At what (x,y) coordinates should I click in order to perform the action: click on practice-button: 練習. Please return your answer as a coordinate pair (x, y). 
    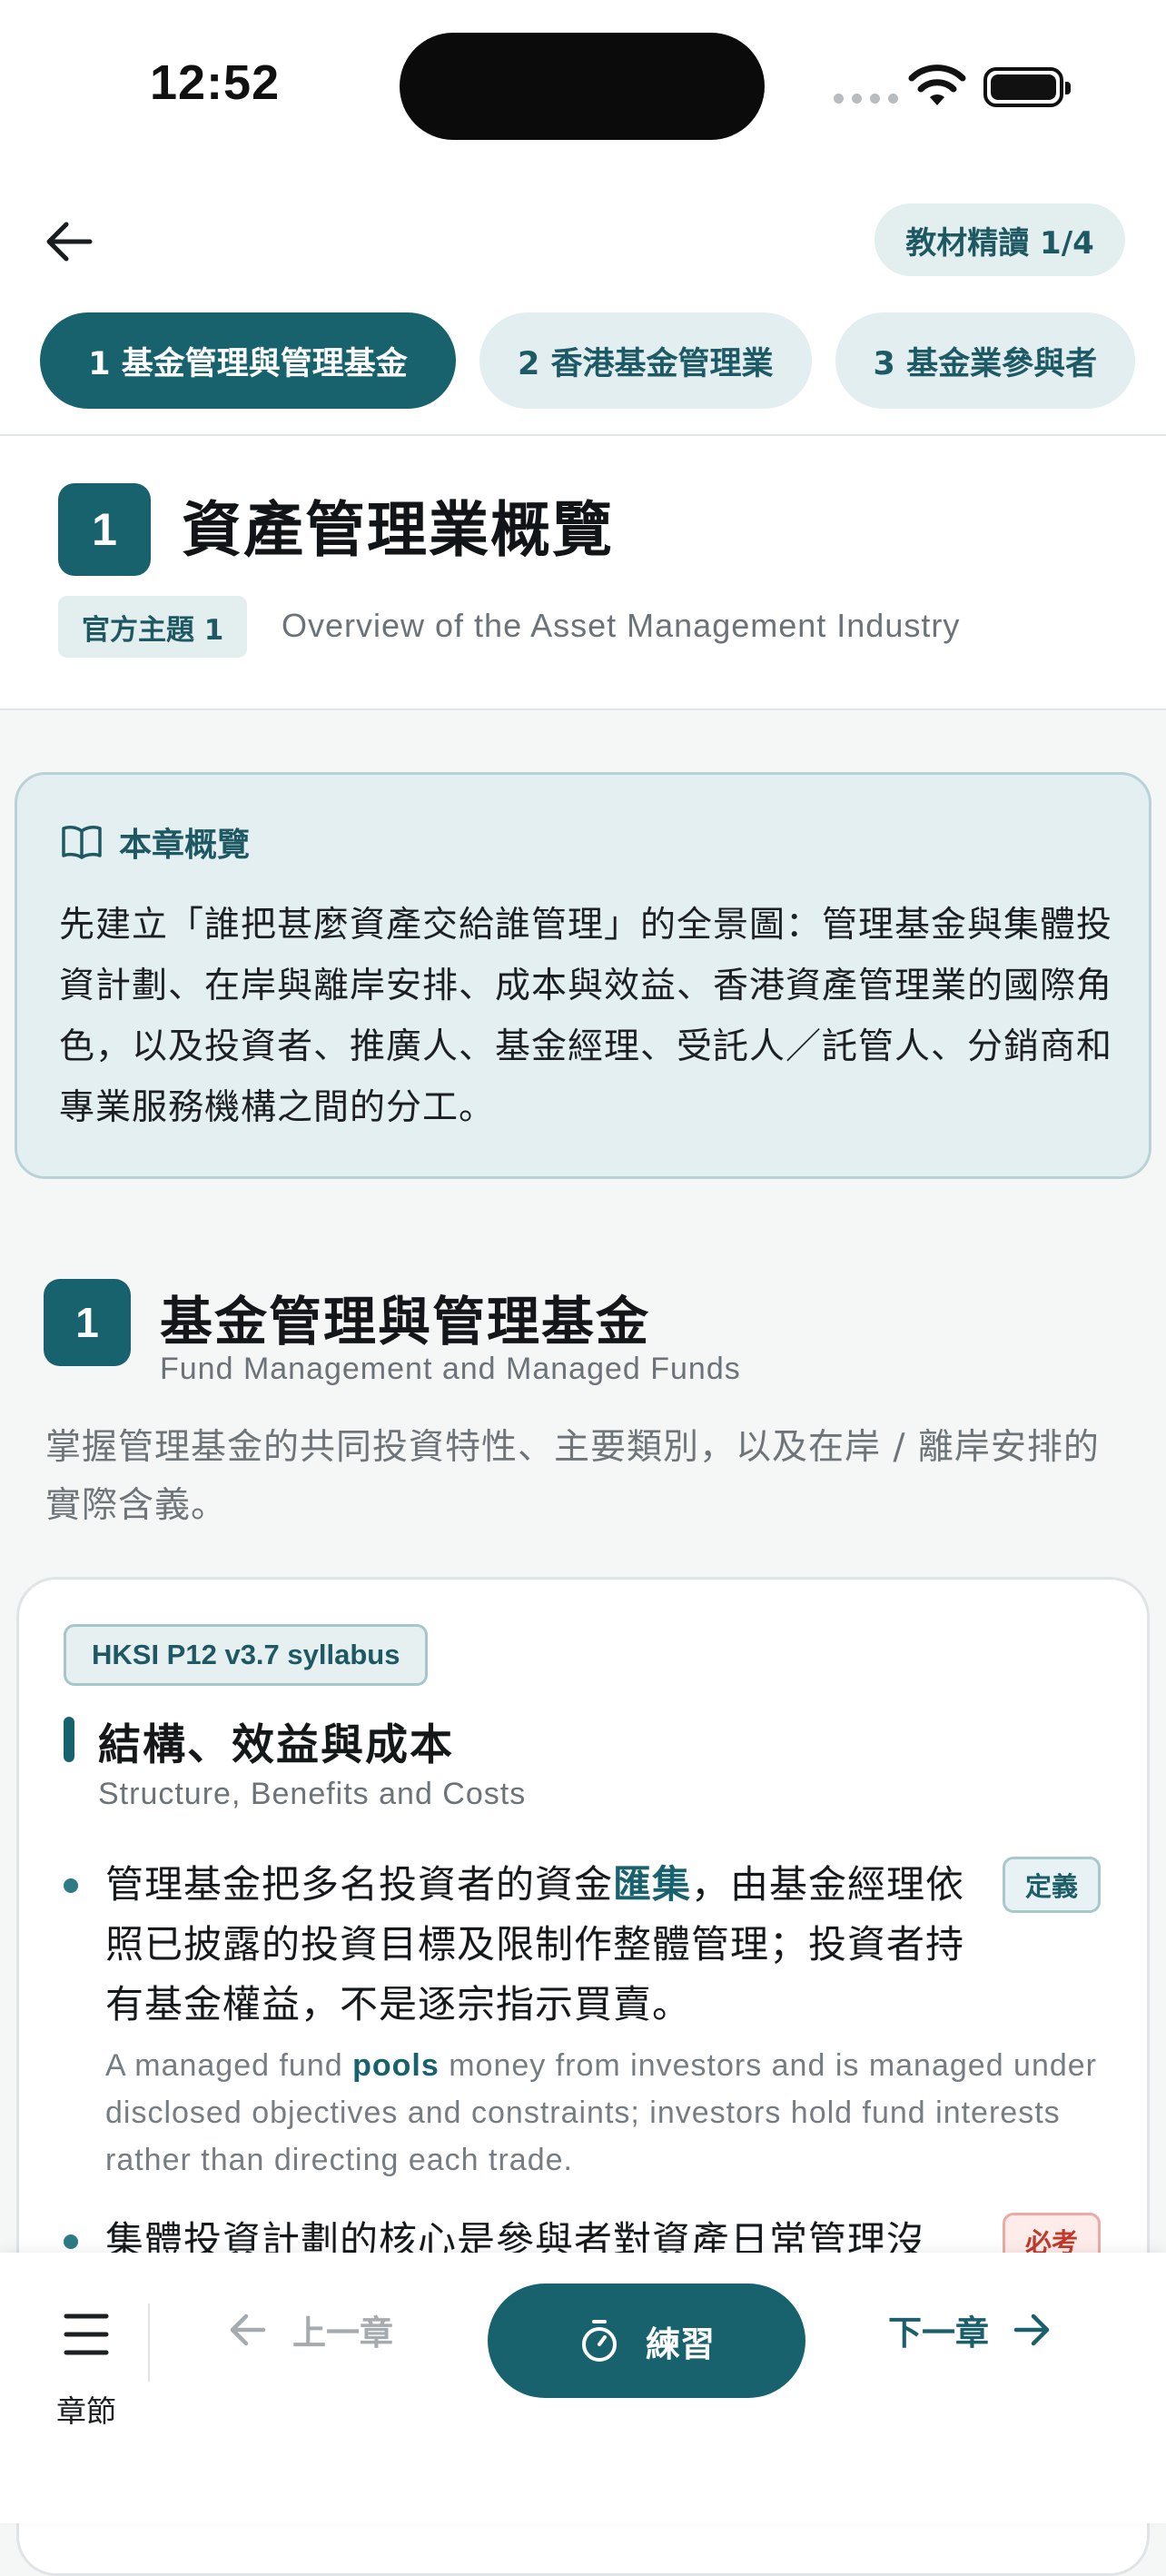
    Looking at the image, I should click on (647, 2341).